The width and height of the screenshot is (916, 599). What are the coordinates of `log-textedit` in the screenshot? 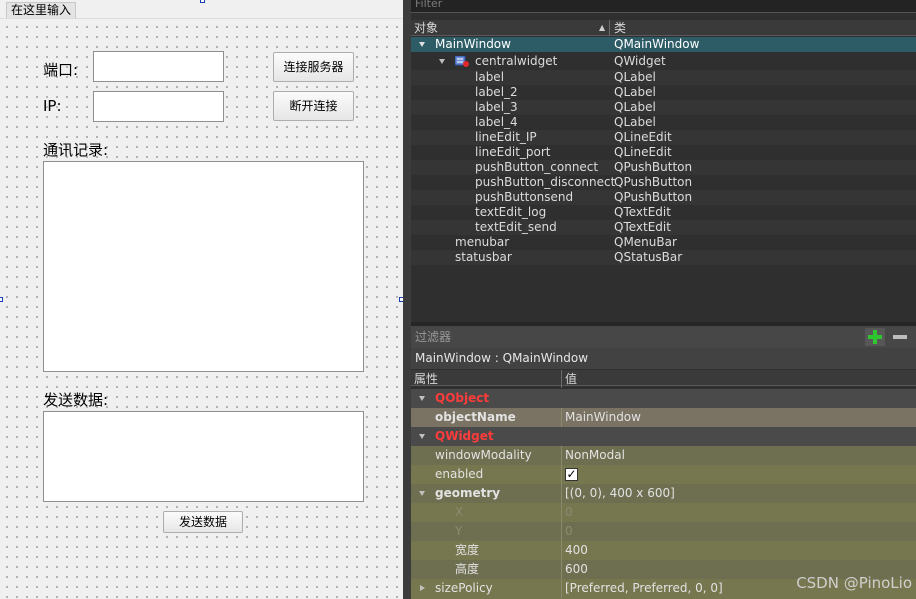 It's located at (203, 266).